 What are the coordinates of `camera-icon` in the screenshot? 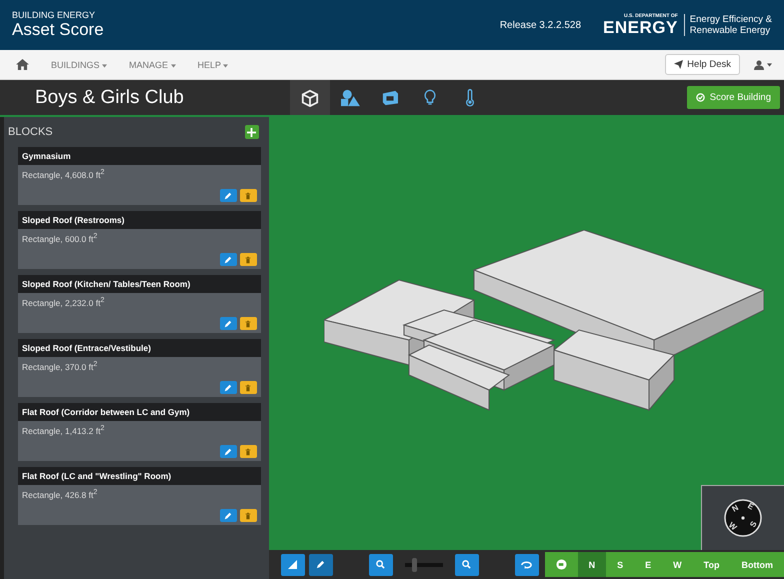 It's located at (561, 564).